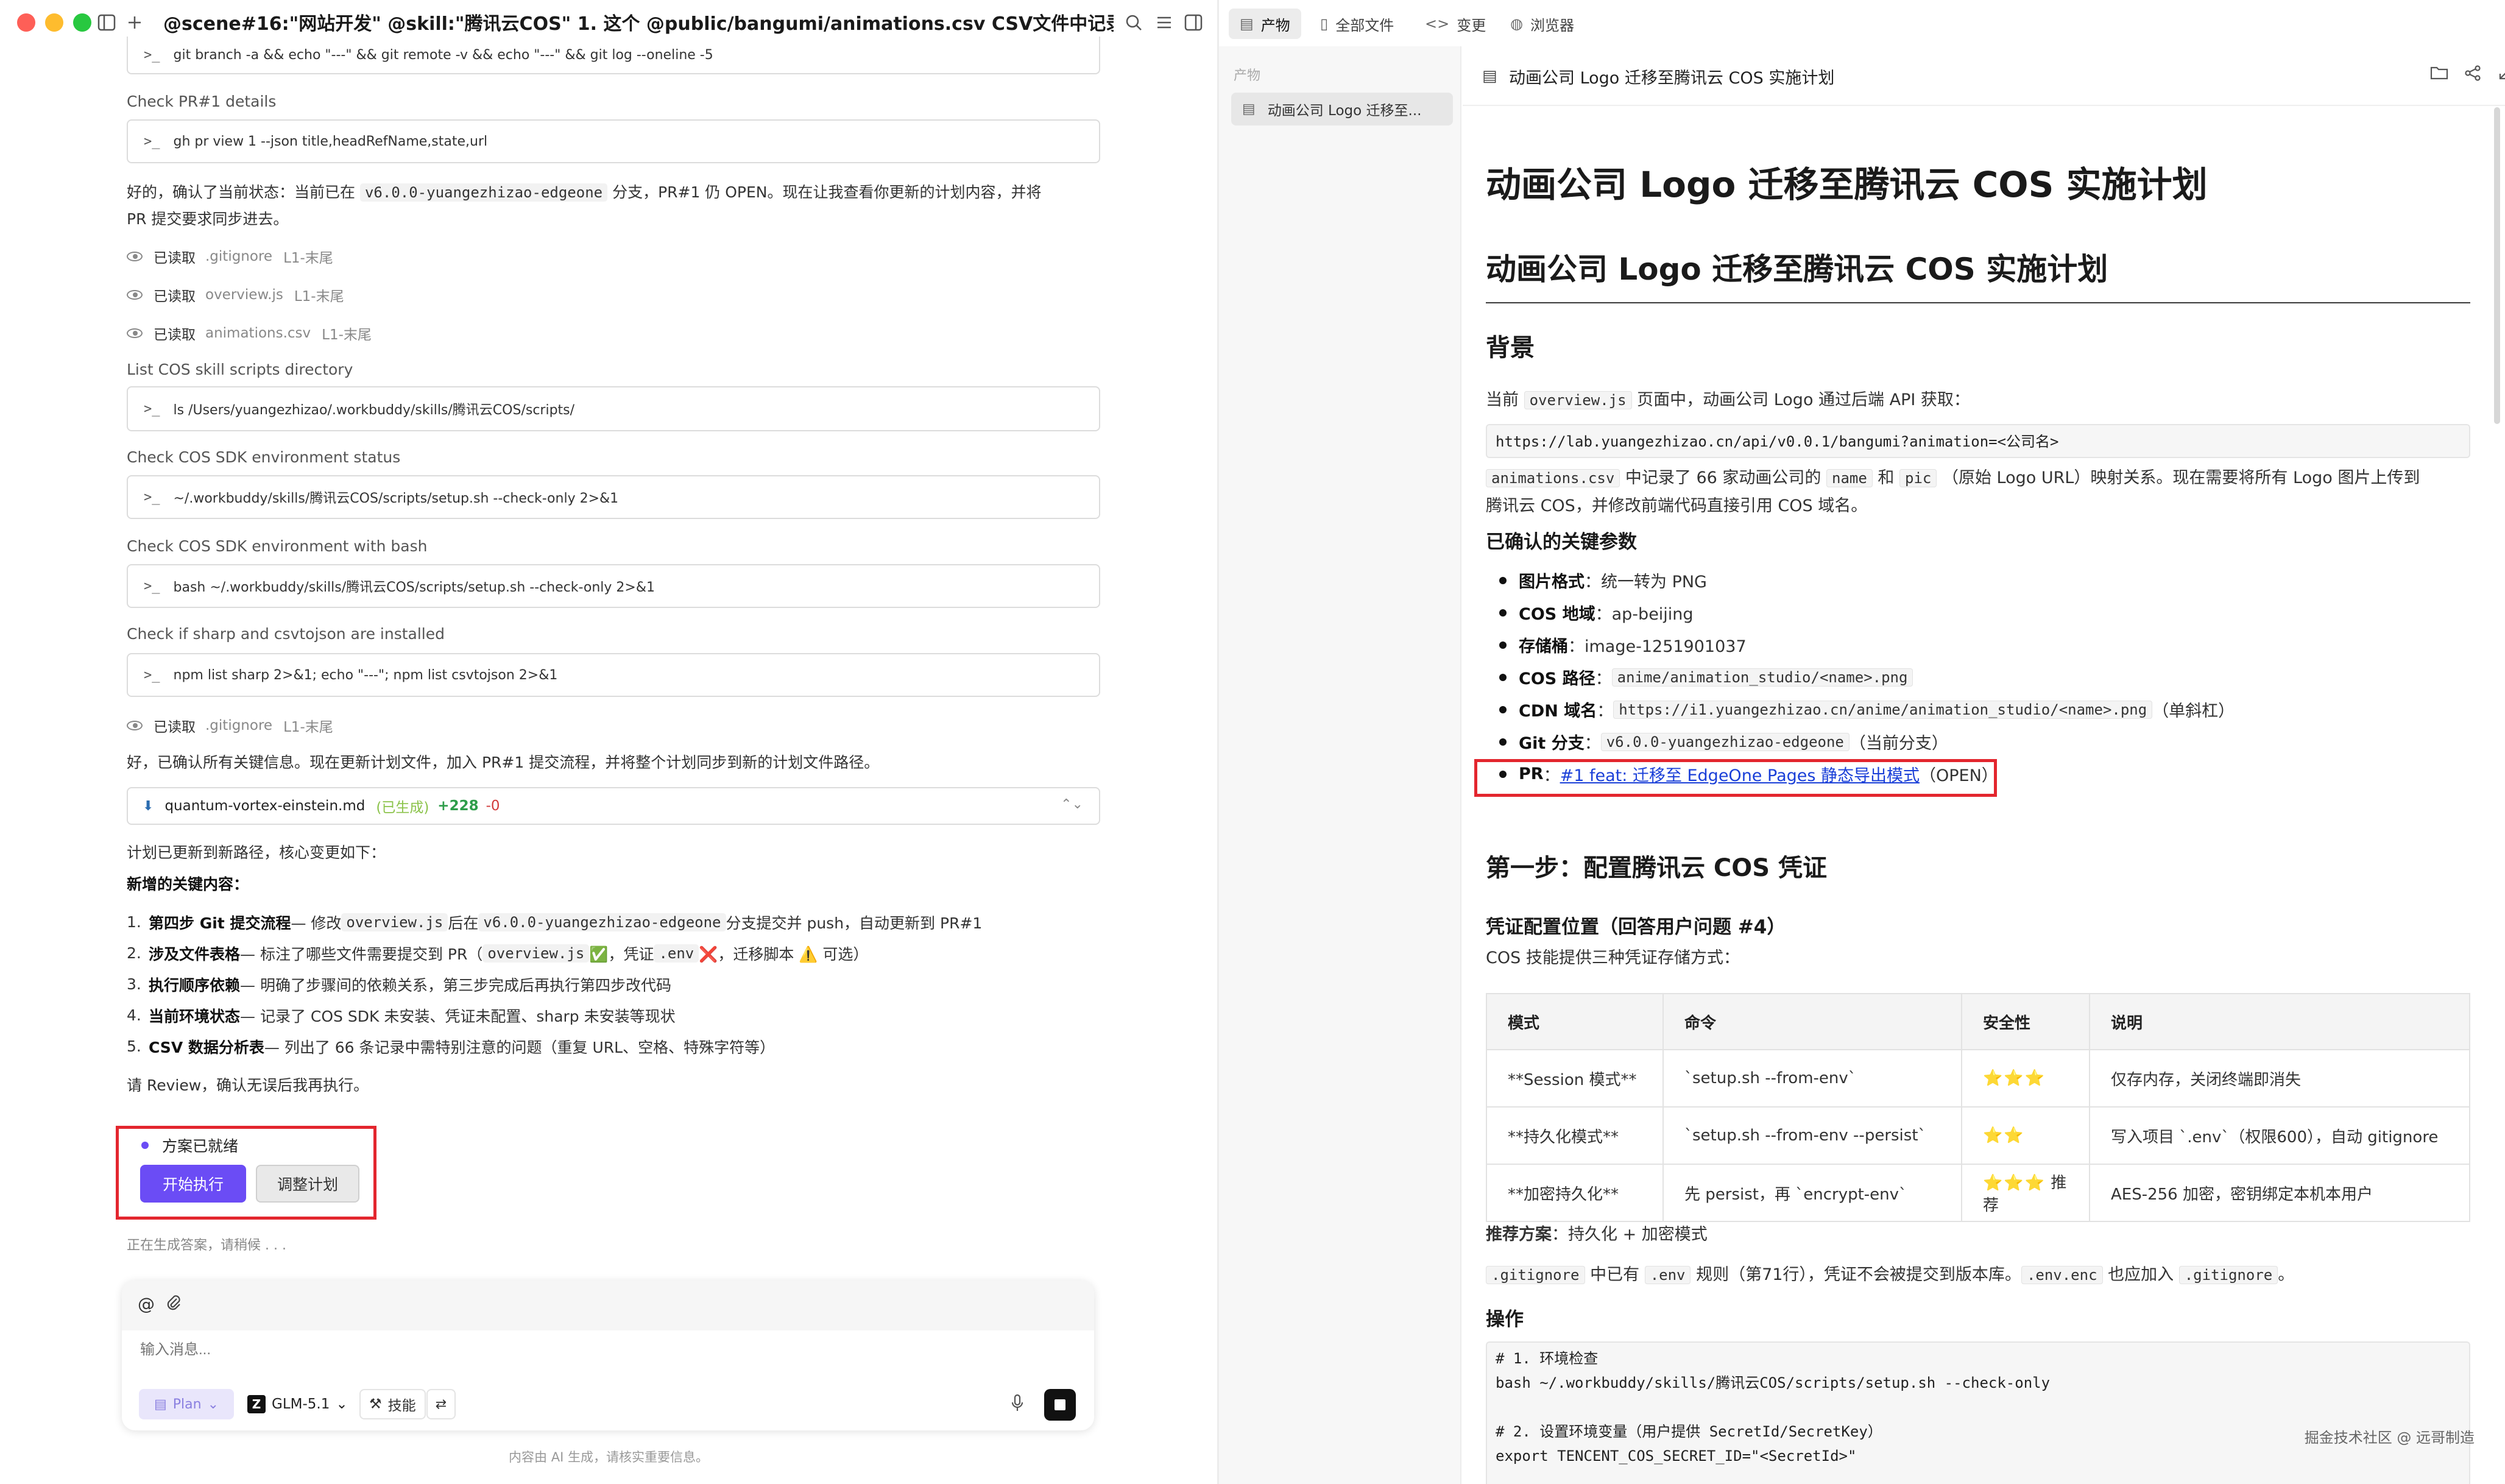  What do you see at coordinates (193, 1184) in the screenshot?
I see `start-execution-button: 开始执行` at bounding box center [193, 1184].